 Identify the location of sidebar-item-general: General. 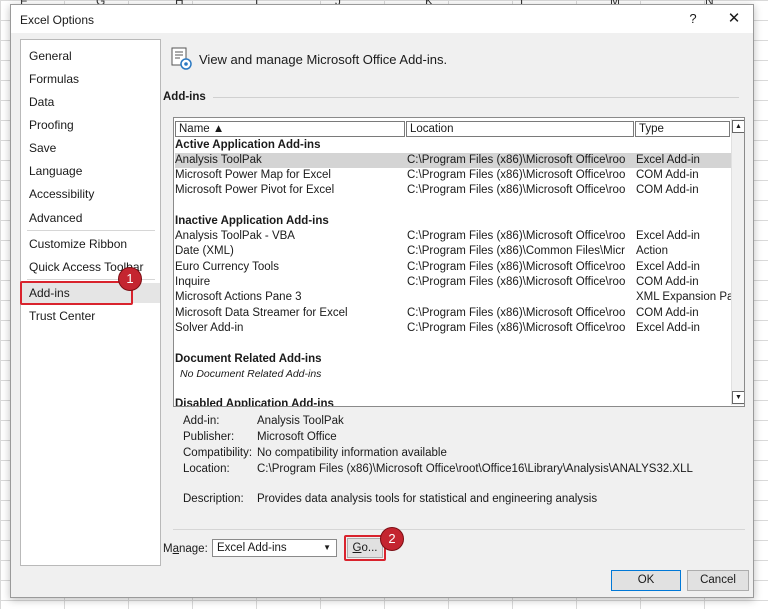
(90, 56).